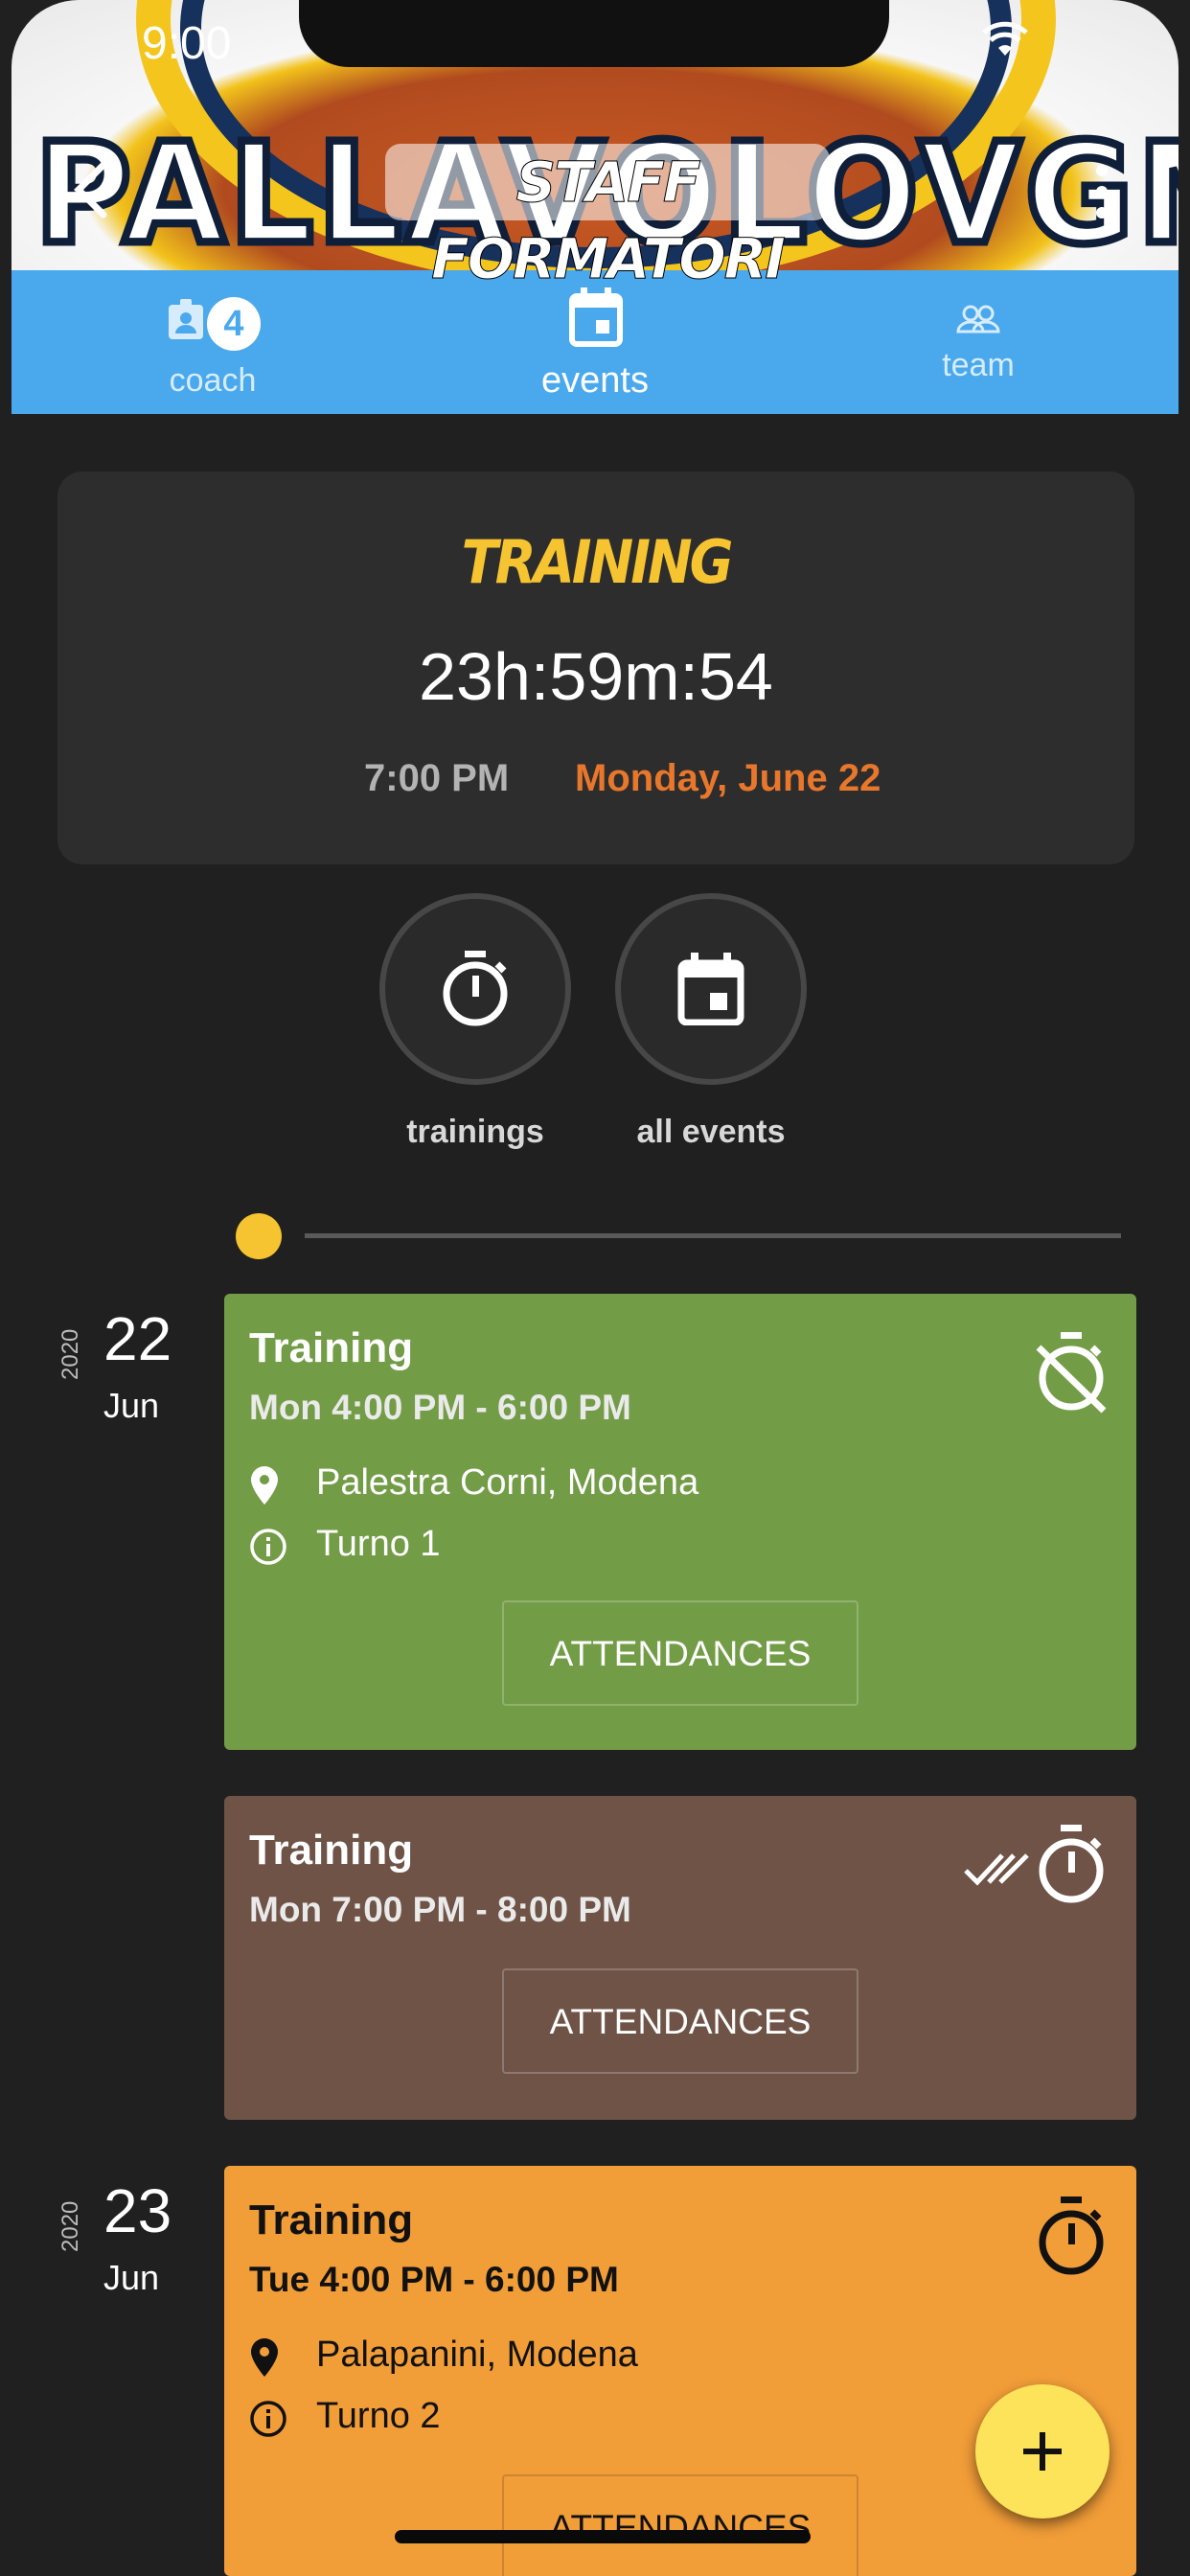  I want to click on event-time: Mon 4:00 PM - 6:00 PM, so click(440, 1407).